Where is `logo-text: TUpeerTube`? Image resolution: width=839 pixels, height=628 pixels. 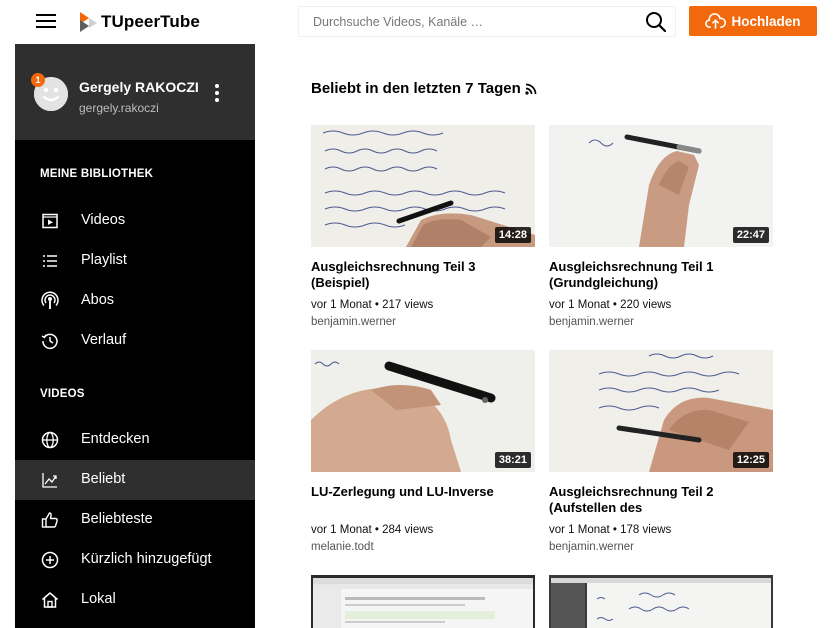
logo-text: TUpeerTube is located at coordinates (150, 21).